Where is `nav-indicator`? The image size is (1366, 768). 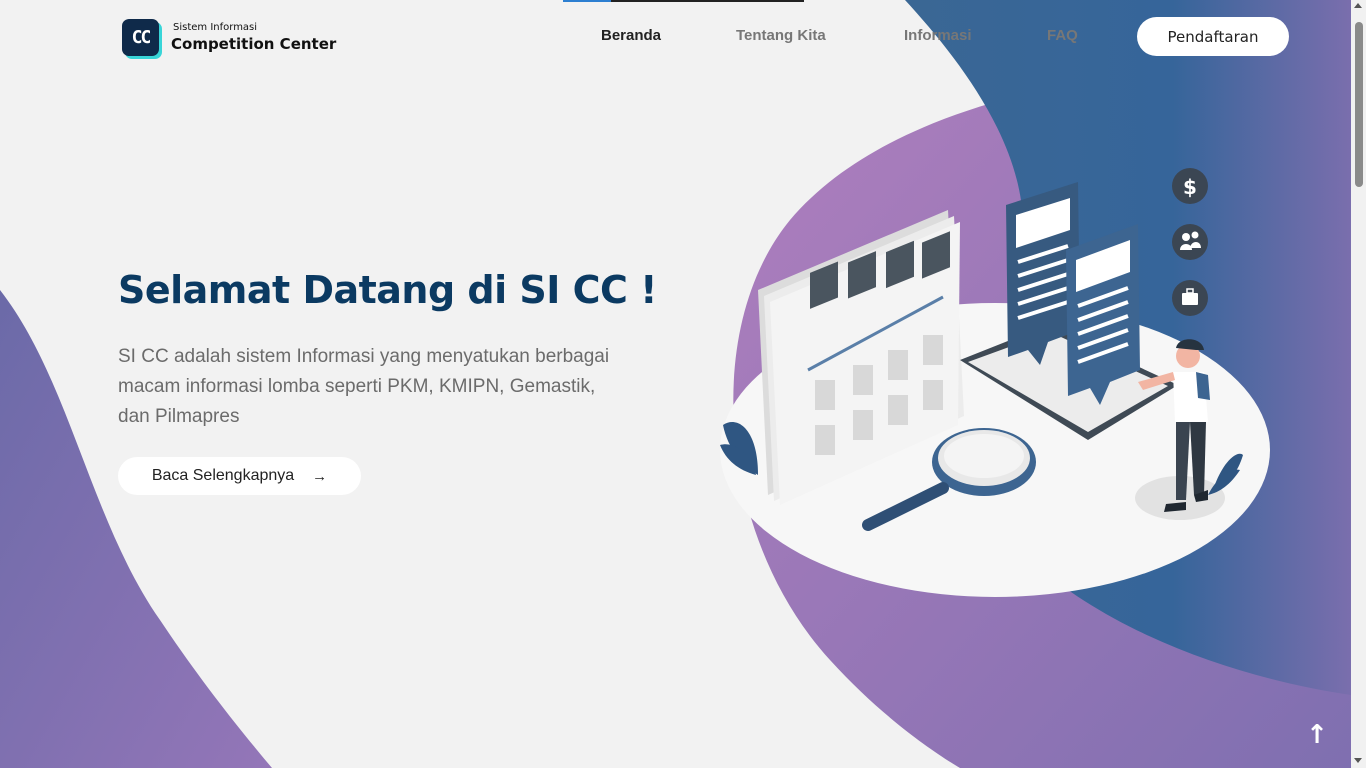
nav-indicator is located at coordinates (587, 1).